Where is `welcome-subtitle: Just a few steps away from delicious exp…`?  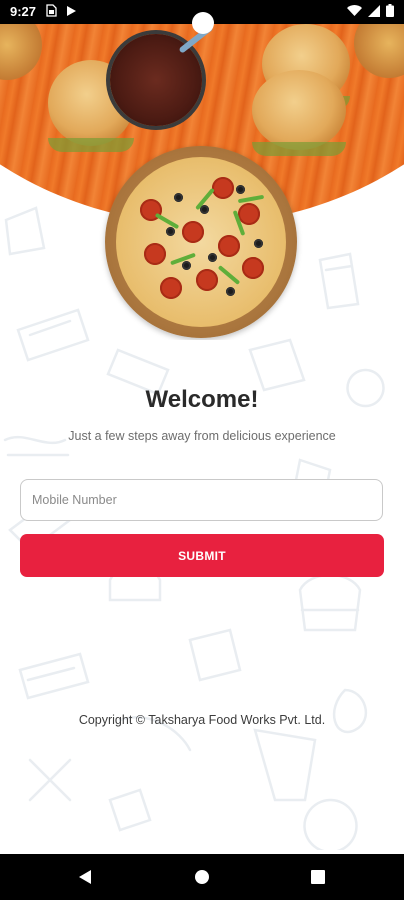
welcome-subtitle: Just a few steps away from delicious exp… is located at coordinates (202, 436).